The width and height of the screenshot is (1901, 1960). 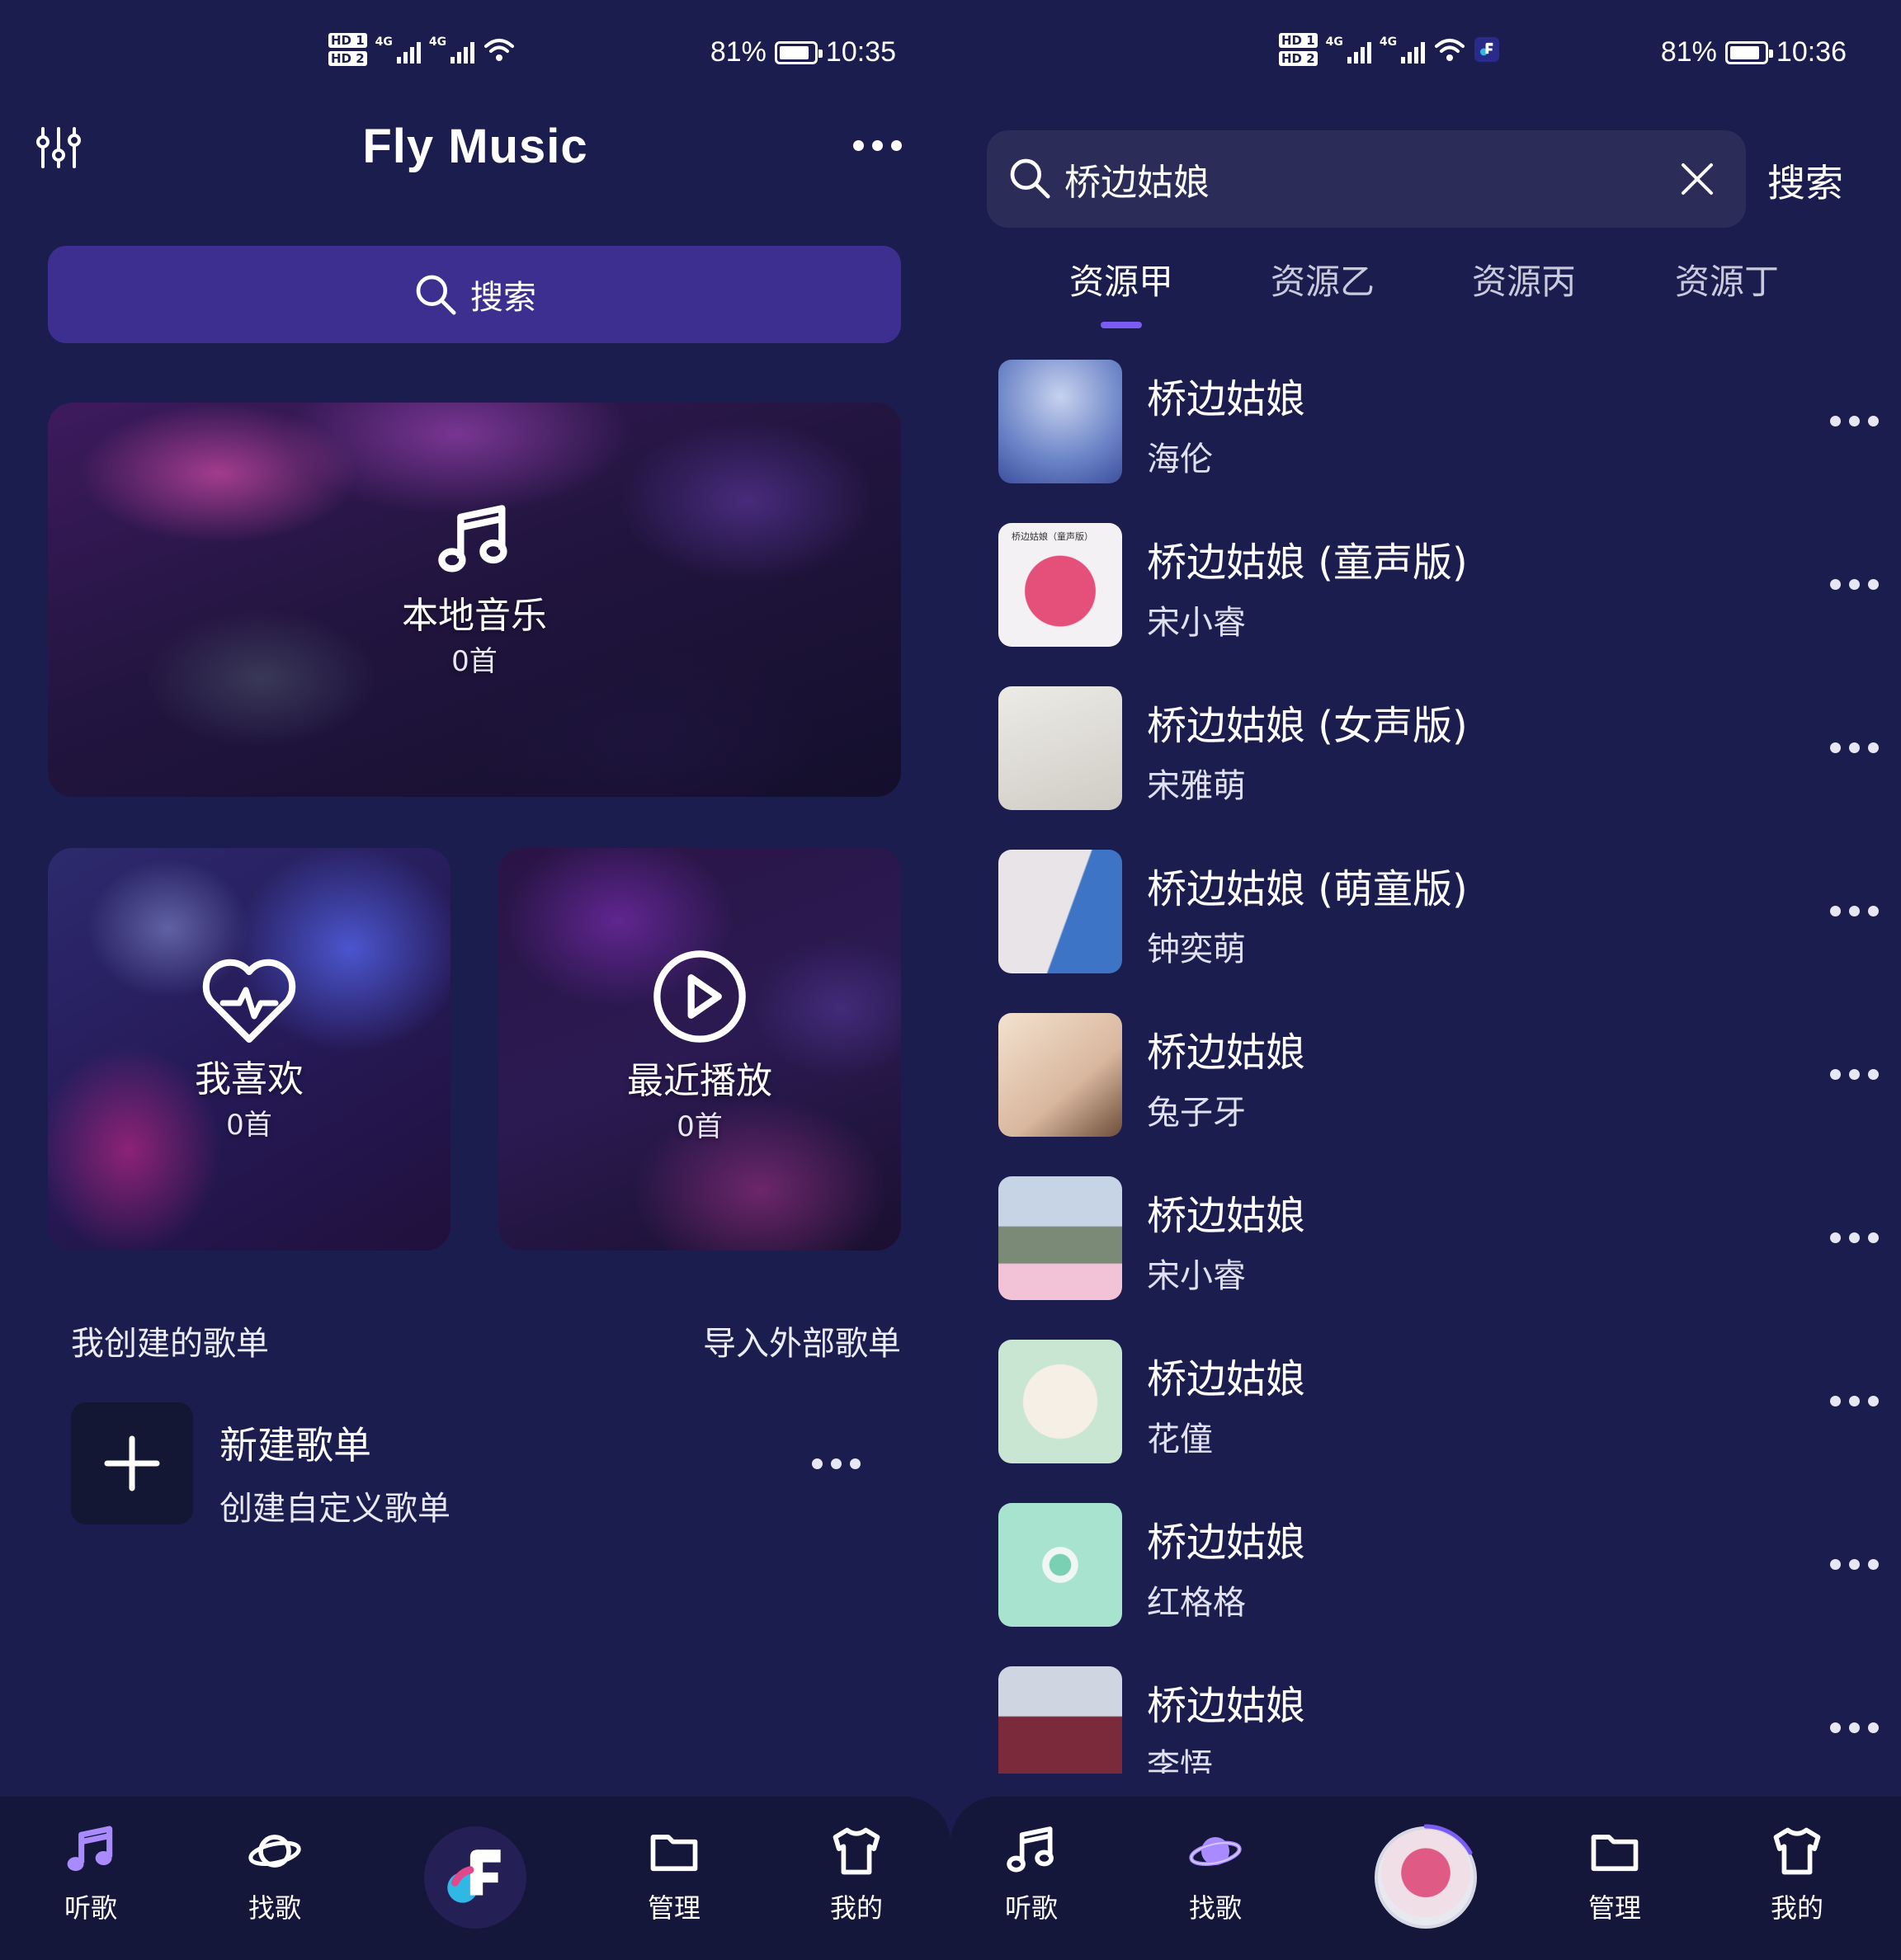 I want to click on tab-source-b: 资源乙, so click(x=1323, y=279).